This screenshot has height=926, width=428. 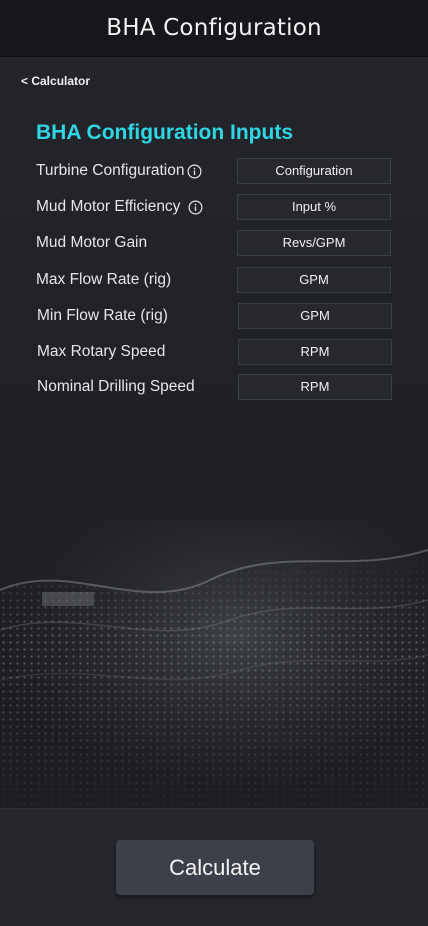 What do you see at coordinates (116, 386) in the screenshot?
I see `field-label: Nominal Drilling Speed` at bounding box center [116, 386].